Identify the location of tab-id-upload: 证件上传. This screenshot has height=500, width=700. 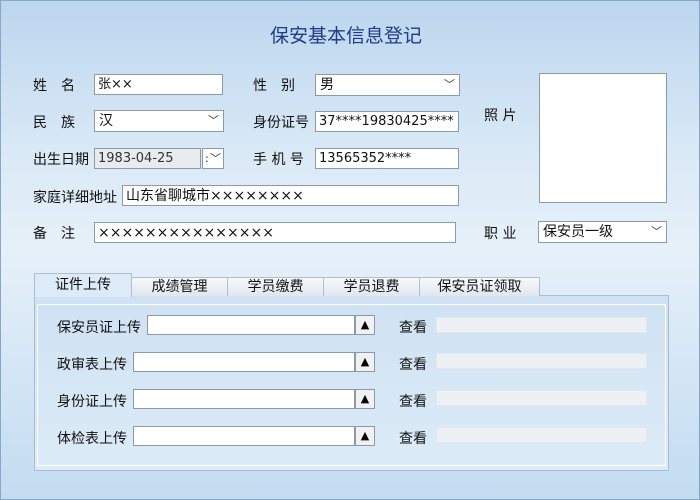
(83, 285).